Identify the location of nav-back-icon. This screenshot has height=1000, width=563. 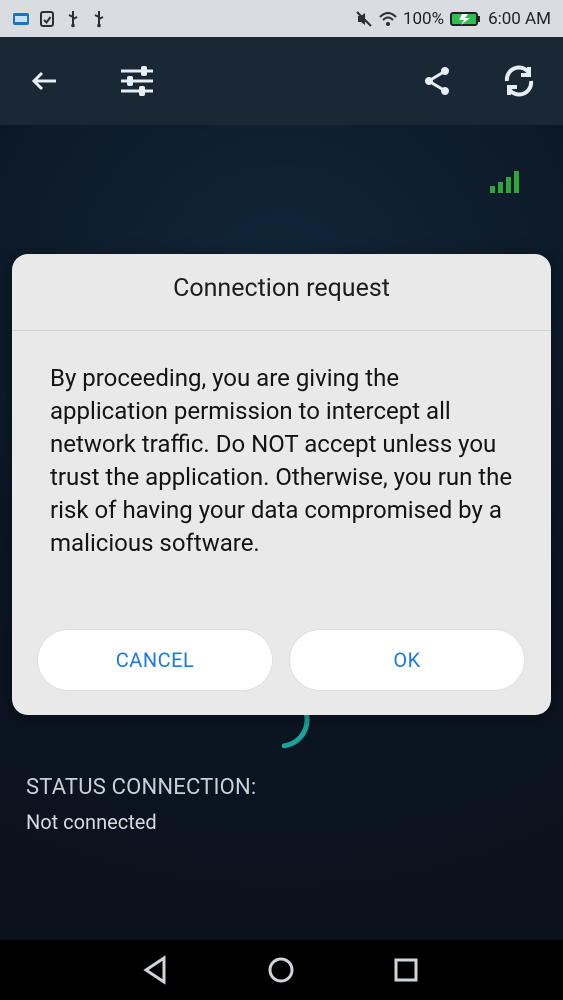
(154, 970).